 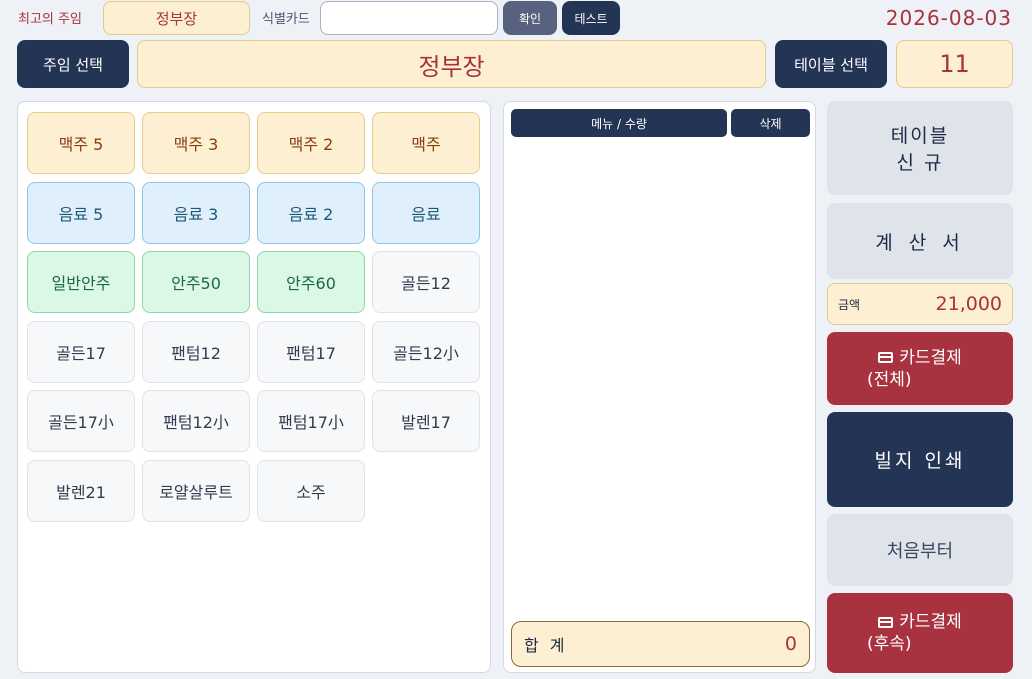 I want to click on new-table-label-line1: 테이블, so click(x=920, y=136).